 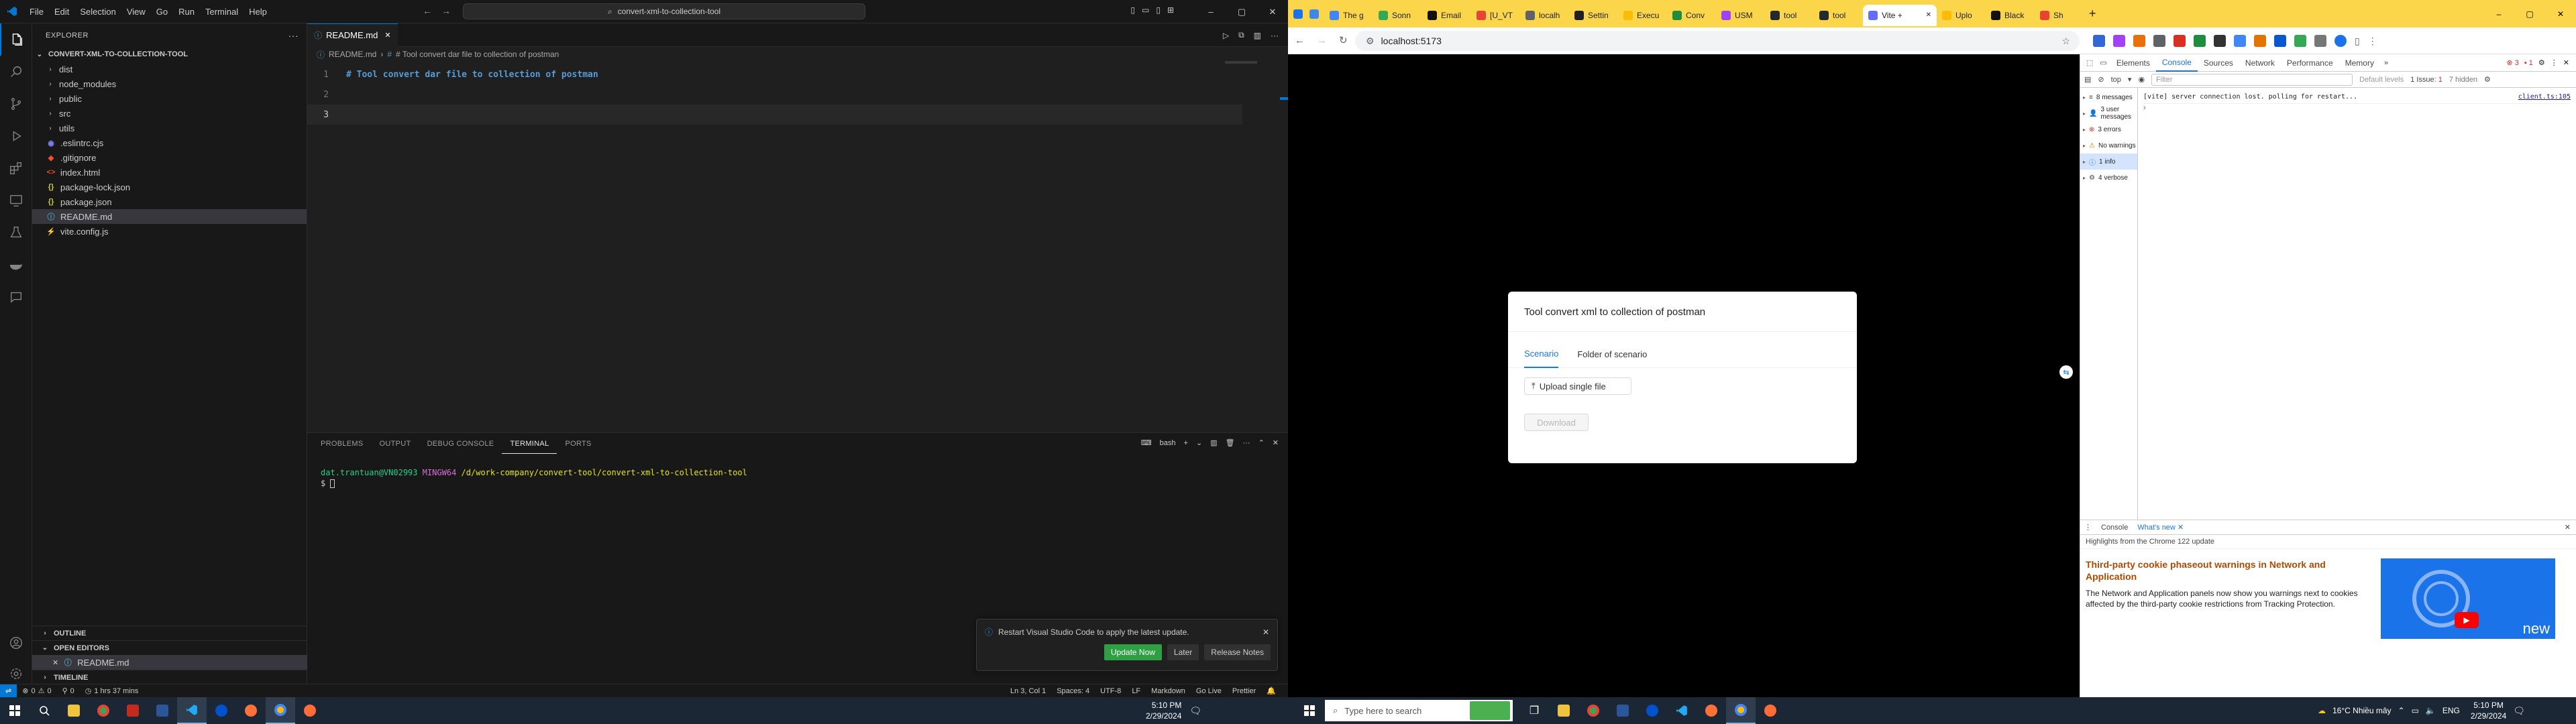 I want to click on maximize-panel-icon: ⌃, so click(x=1261, y=442).